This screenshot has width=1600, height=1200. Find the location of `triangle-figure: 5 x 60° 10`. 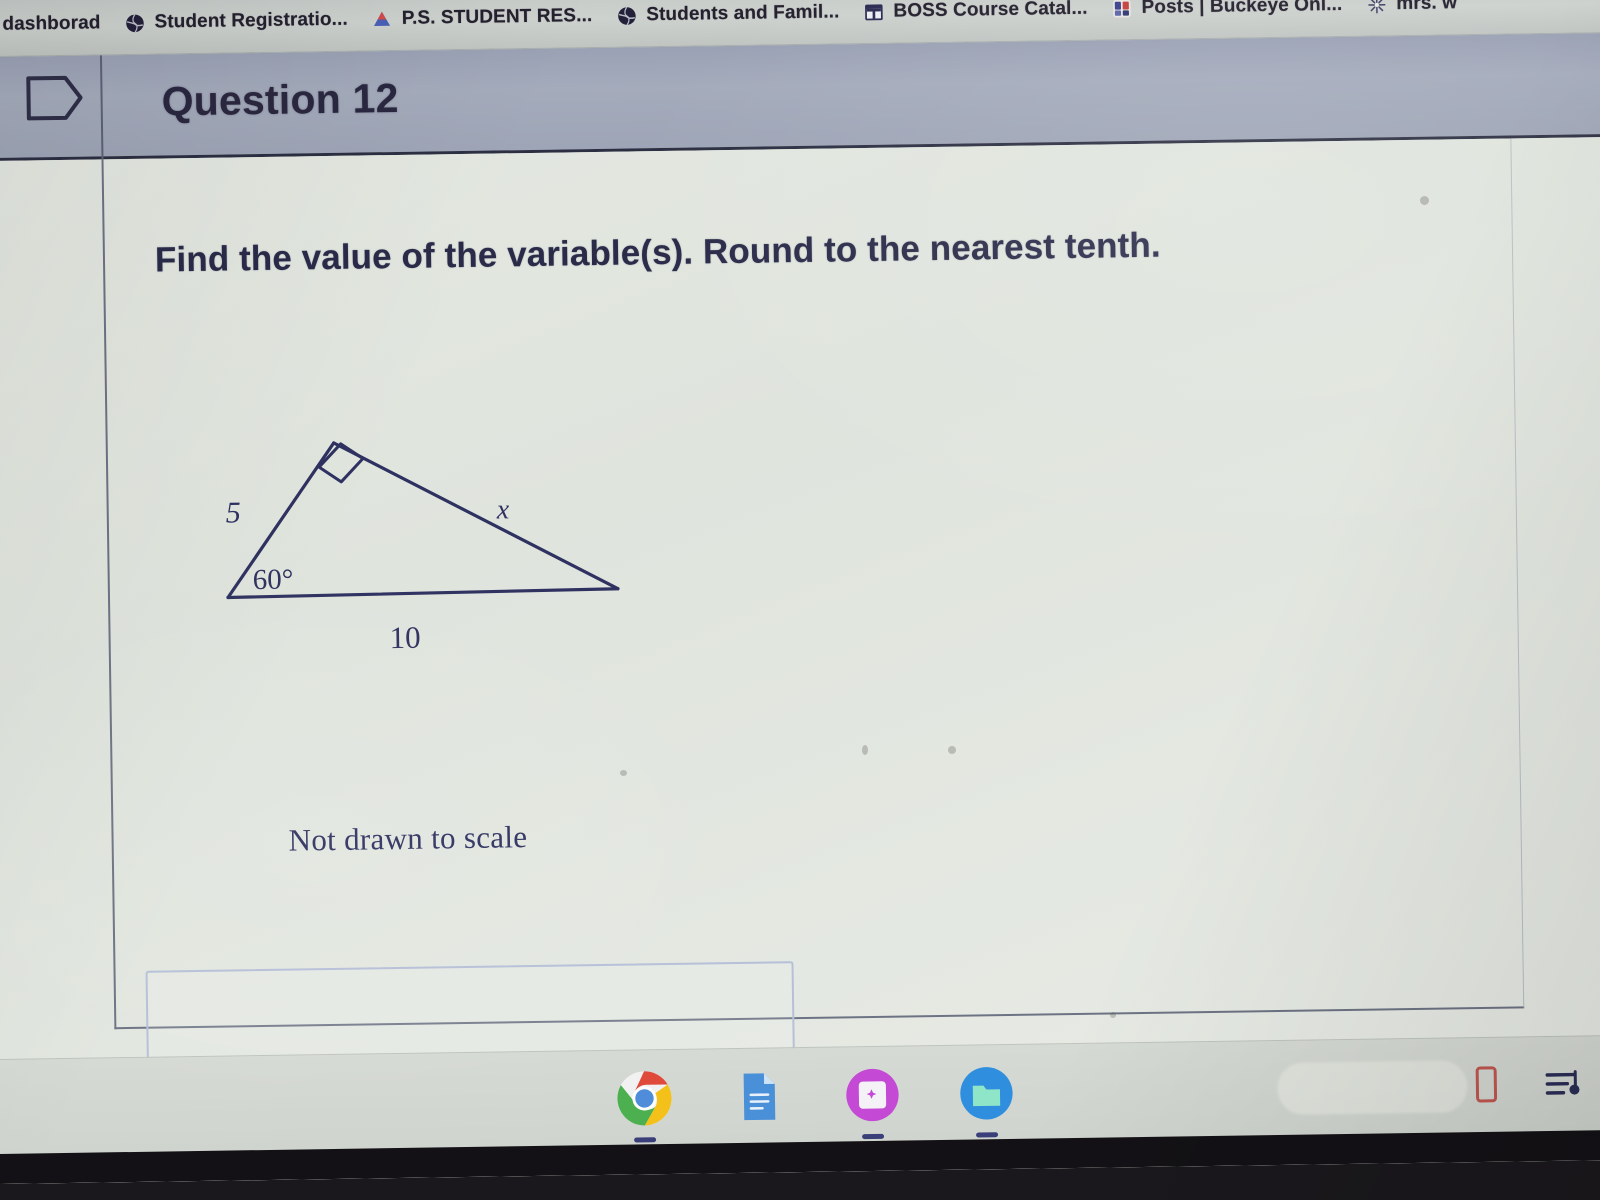

triangle-figure: 5 x 60° 10 is located at coordinates (437, 564).